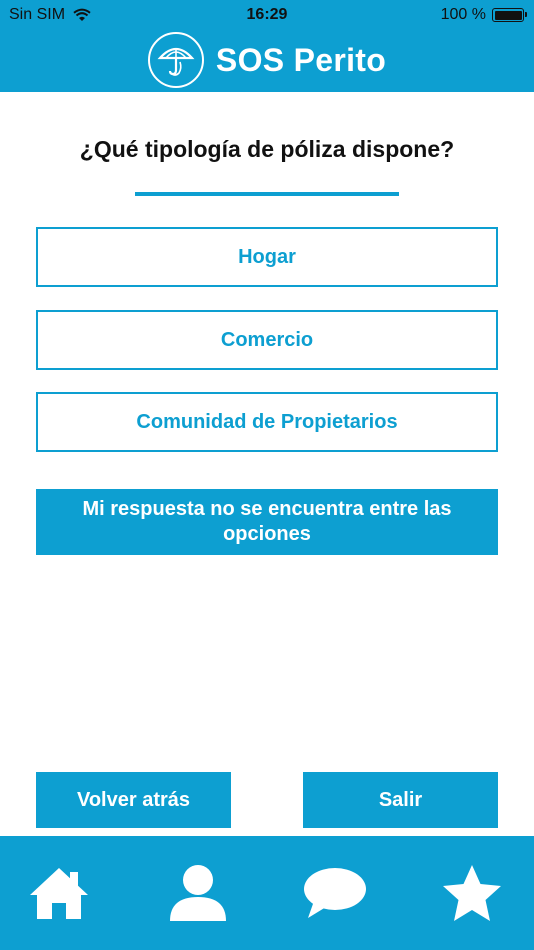 The image size is (534, 950). I want to click on exit-button: Salir, so click(400, 800).